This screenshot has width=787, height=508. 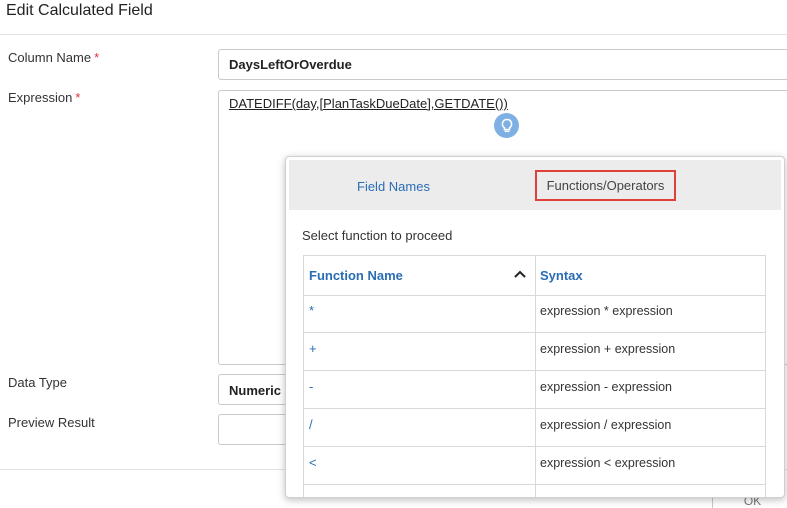 I want to click on table-row, so click(x=534, y=491).